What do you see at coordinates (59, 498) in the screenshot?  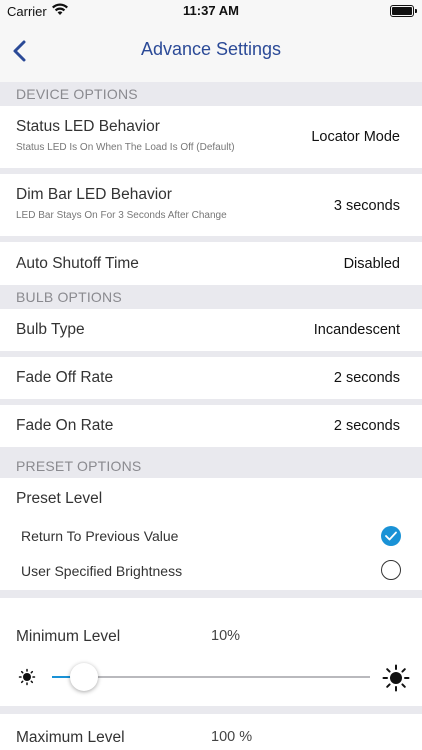 I see `preset-level-label: Preset Level` at bounding box center [59, 498].